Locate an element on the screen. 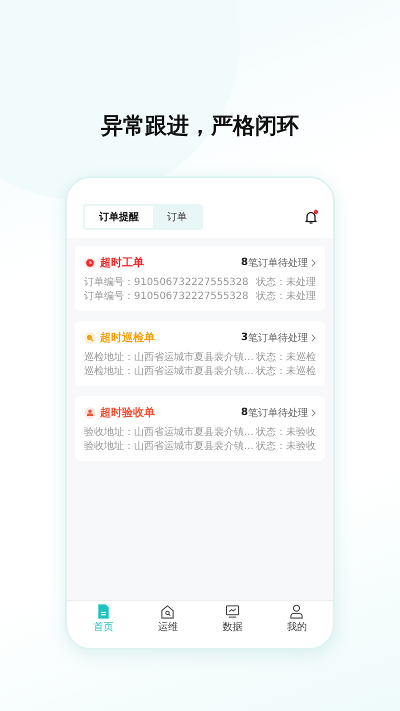 This screenshot has width=400, height=711. tab: 订单 is located at coordinates (177, 217).